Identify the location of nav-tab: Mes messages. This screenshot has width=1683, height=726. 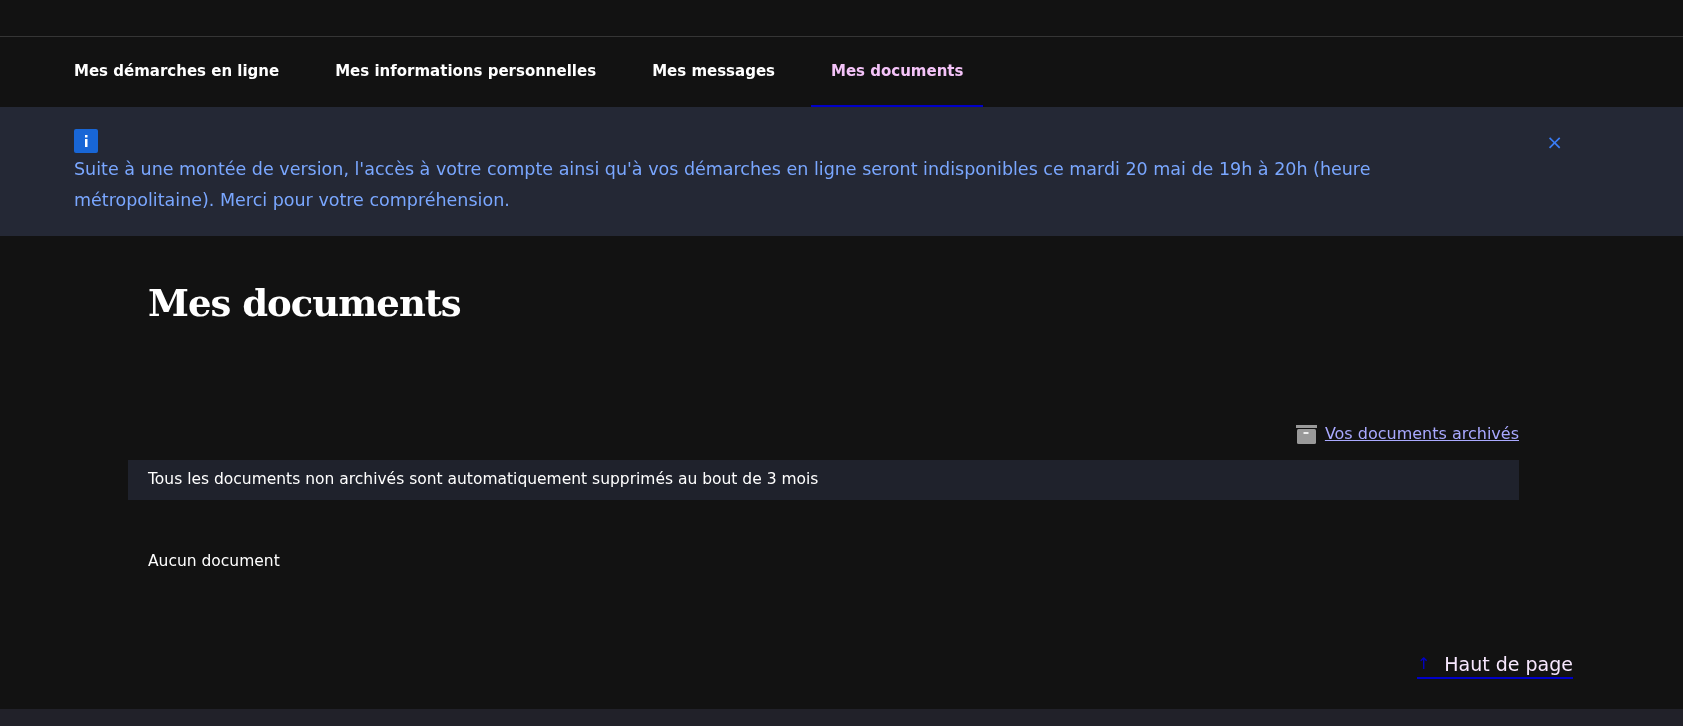
(713, 72).